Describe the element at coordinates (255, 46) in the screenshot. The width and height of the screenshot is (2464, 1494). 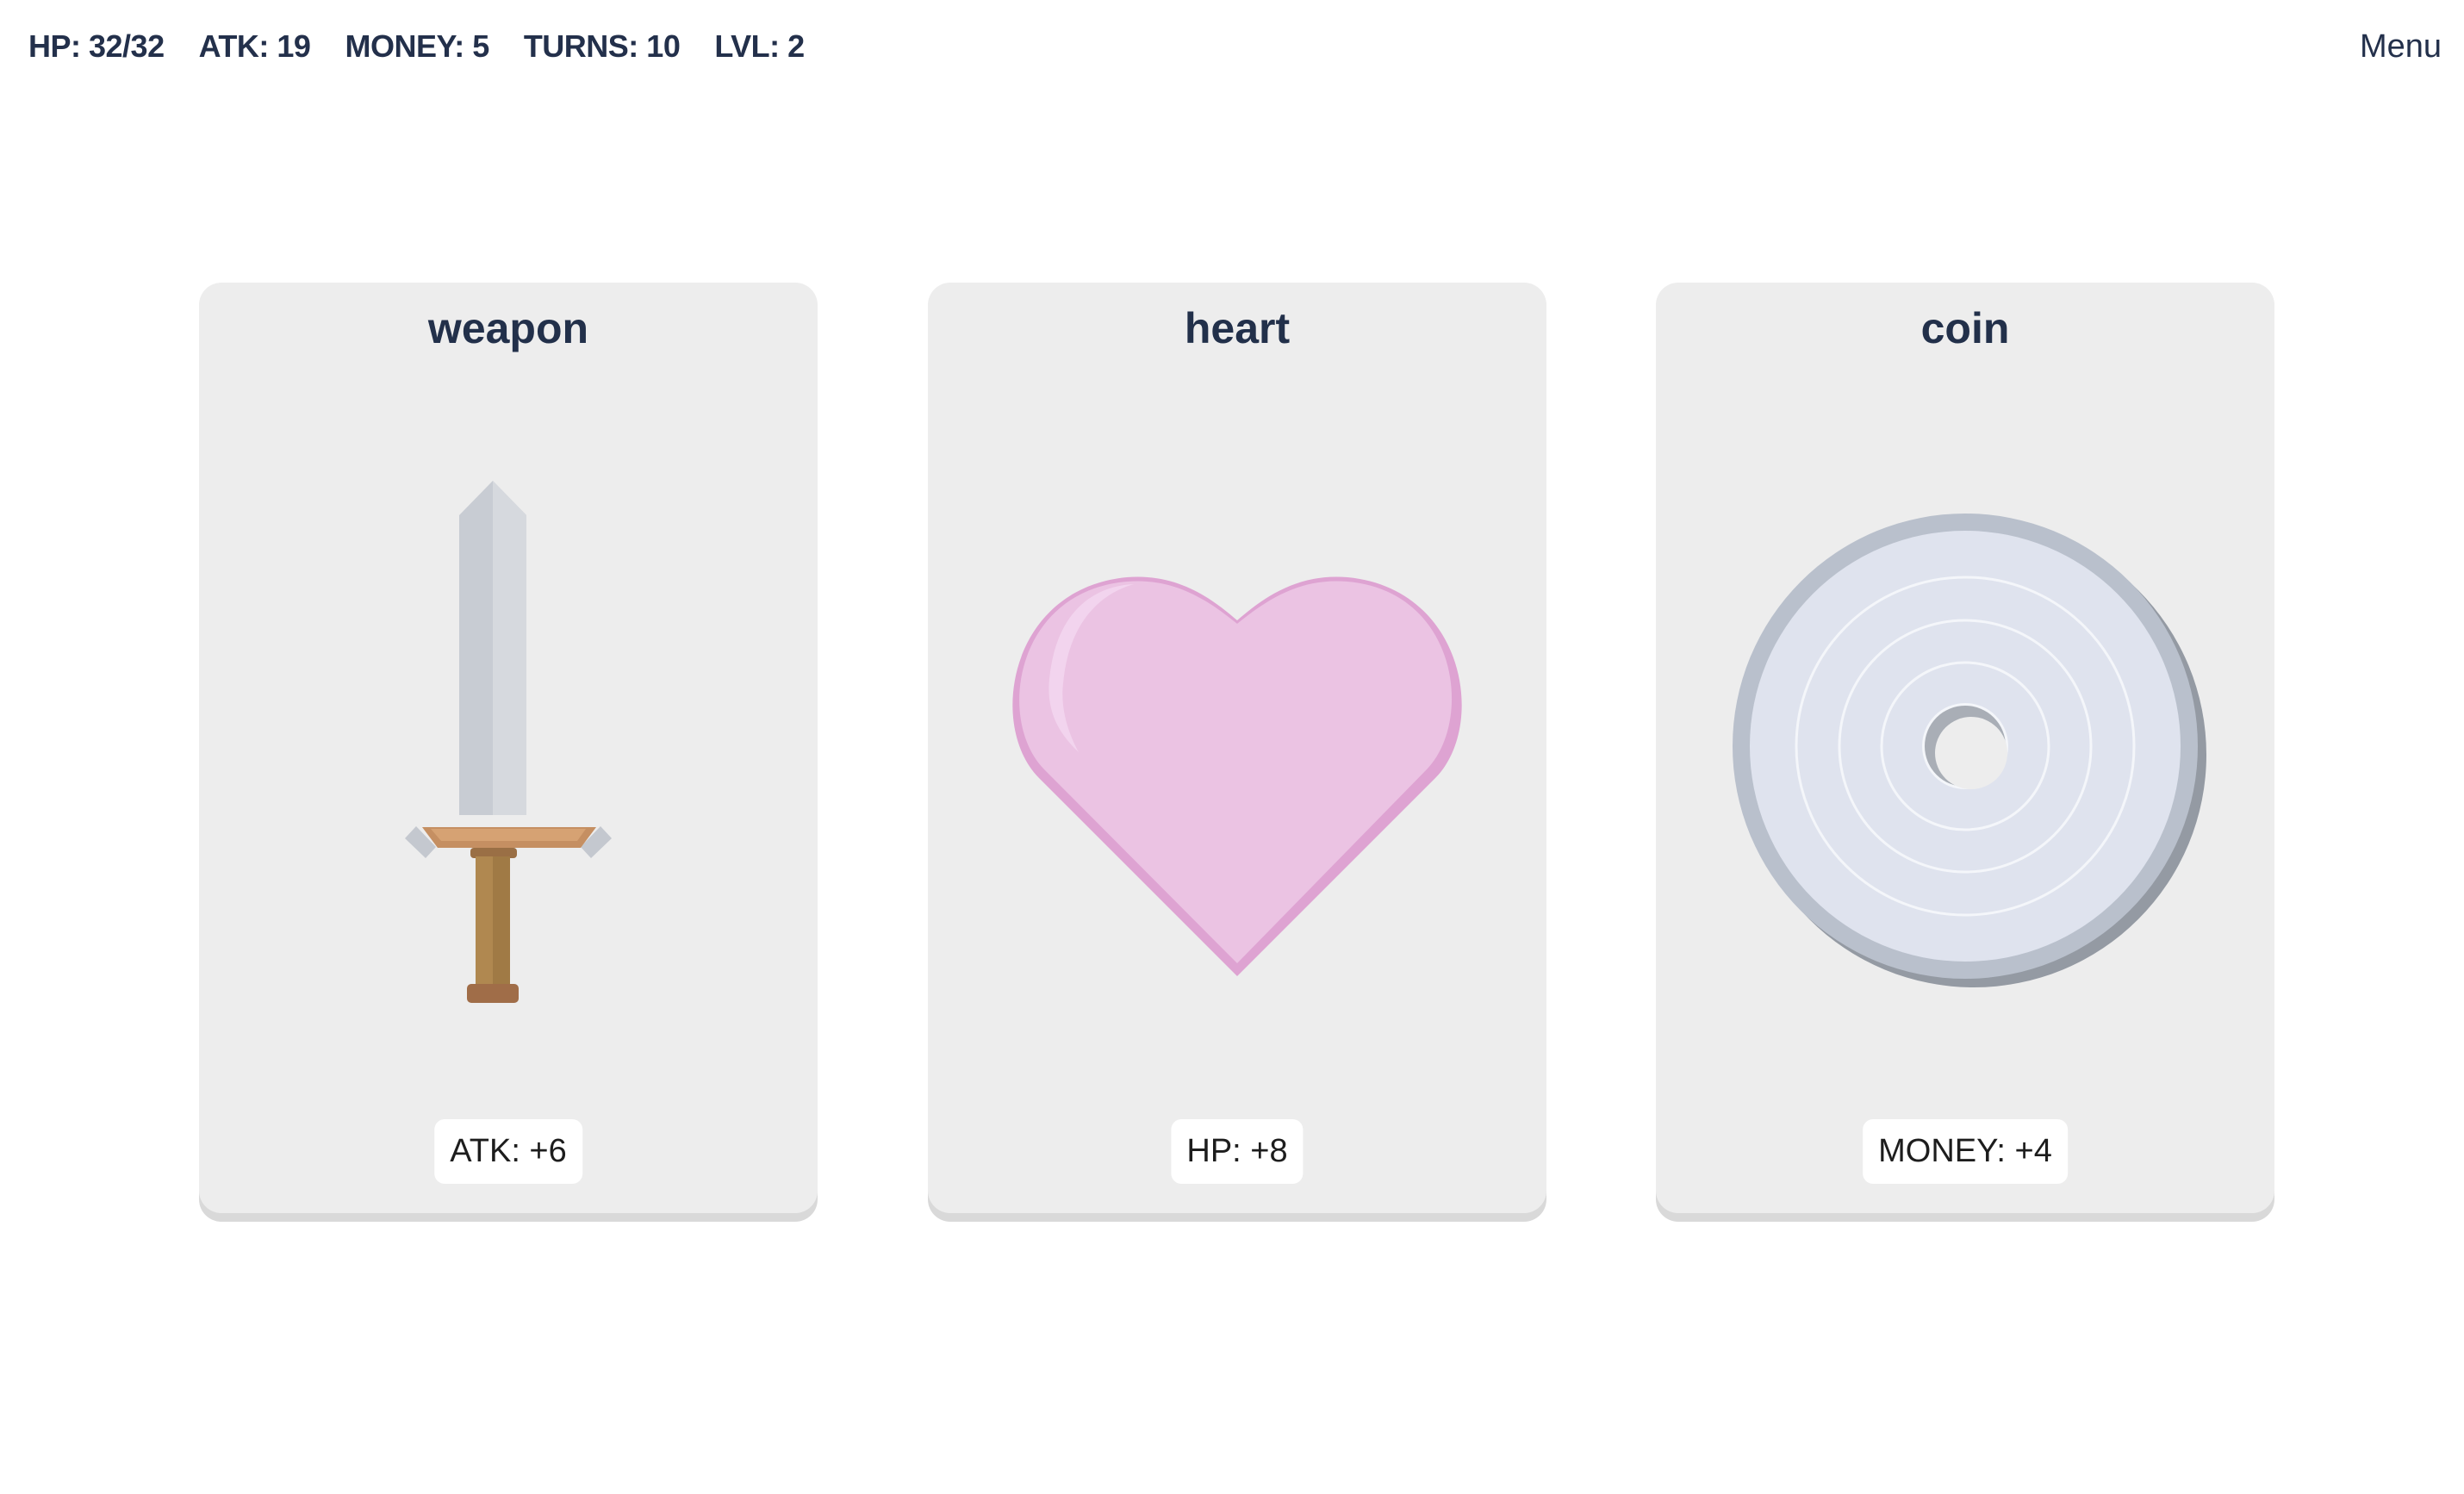
I see `atk-stat: ATK: 19` at that location.